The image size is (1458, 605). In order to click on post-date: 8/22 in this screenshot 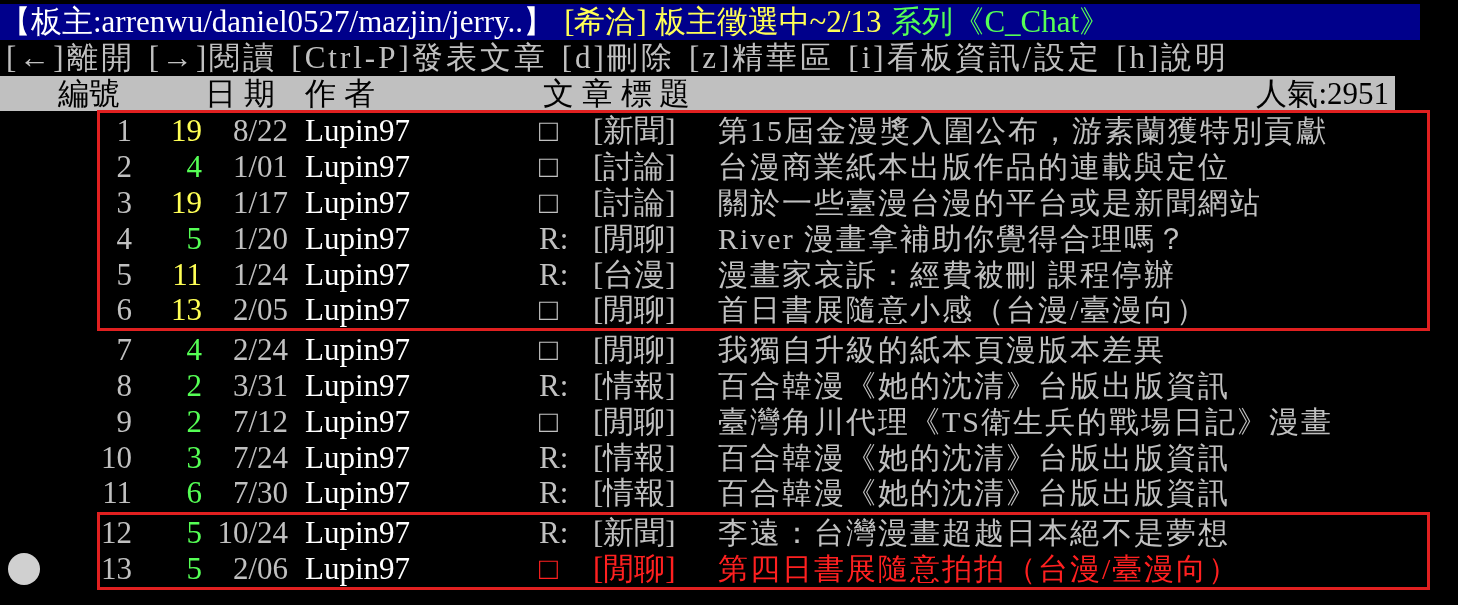, I will do `click(259, 131)`.